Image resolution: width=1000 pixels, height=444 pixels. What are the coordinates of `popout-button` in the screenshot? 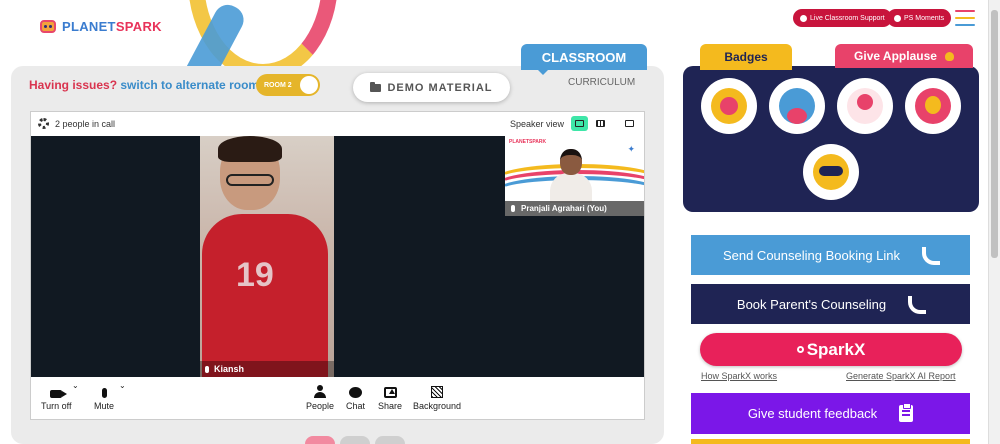 It's located at (629, 123).